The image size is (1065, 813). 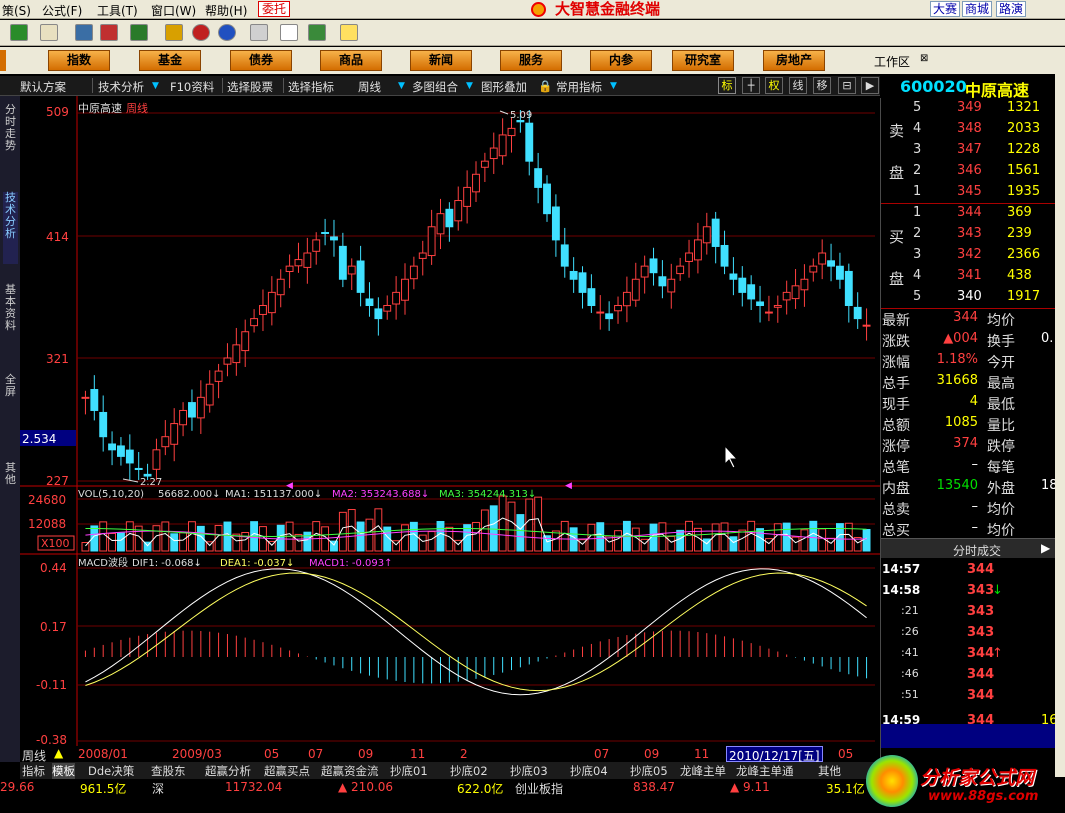 I want to click on contest-button: 大赛, so click(x=945, y=9).